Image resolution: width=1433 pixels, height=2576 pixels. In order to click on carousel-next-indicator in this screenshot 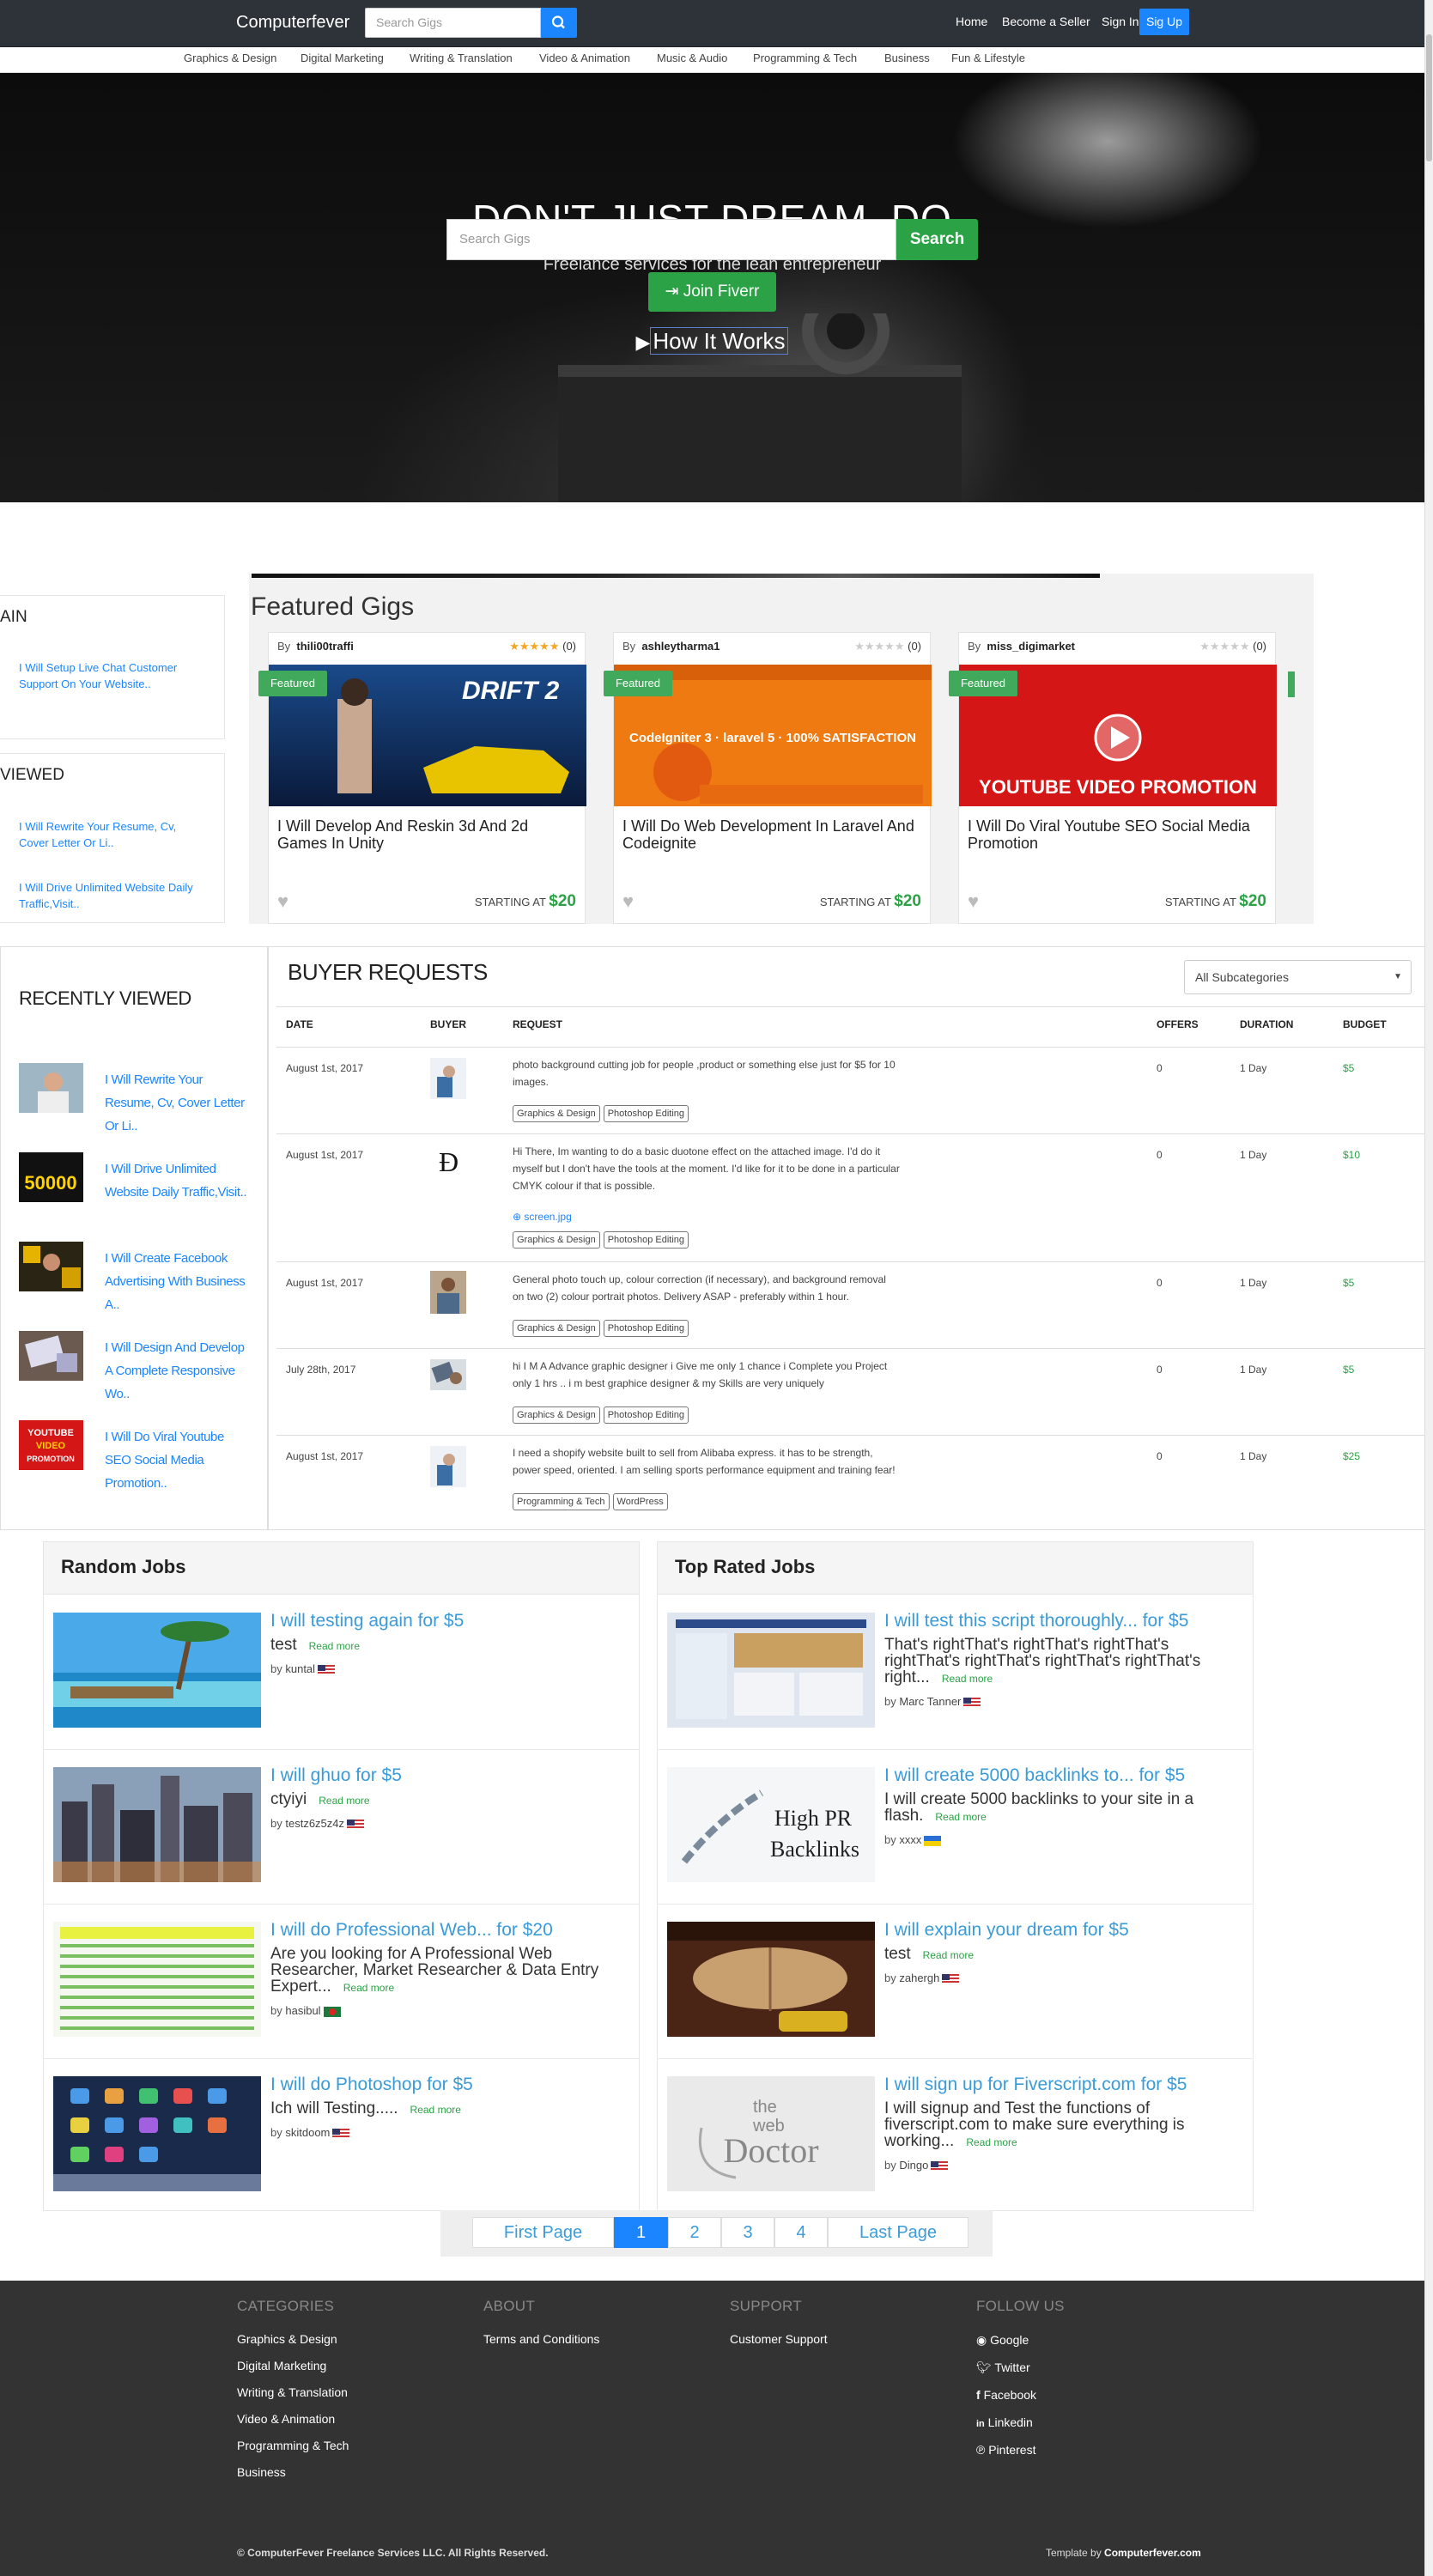, I will do `click(1291, 684)`.